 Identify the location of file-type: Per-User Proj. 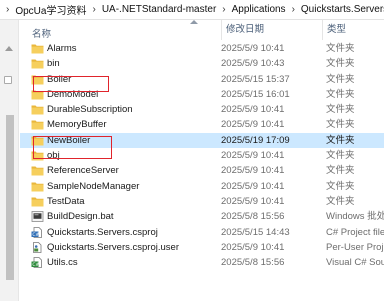
(355, 247).